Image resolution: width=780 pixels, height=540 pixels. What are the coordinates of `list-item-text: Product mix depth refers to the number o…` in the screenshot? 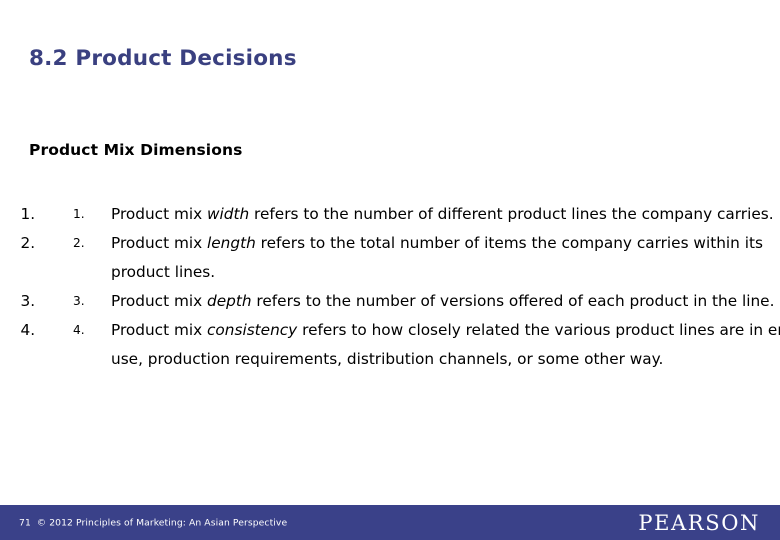 It's located at (443, 301).